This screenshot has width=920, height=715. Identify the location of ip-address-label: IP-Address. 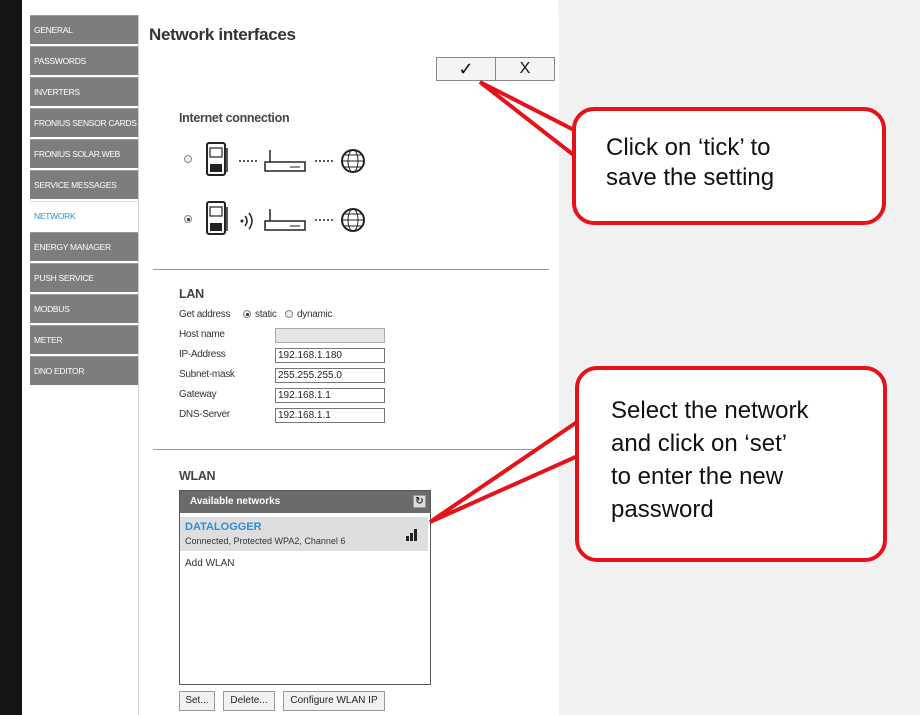
(202, 354).